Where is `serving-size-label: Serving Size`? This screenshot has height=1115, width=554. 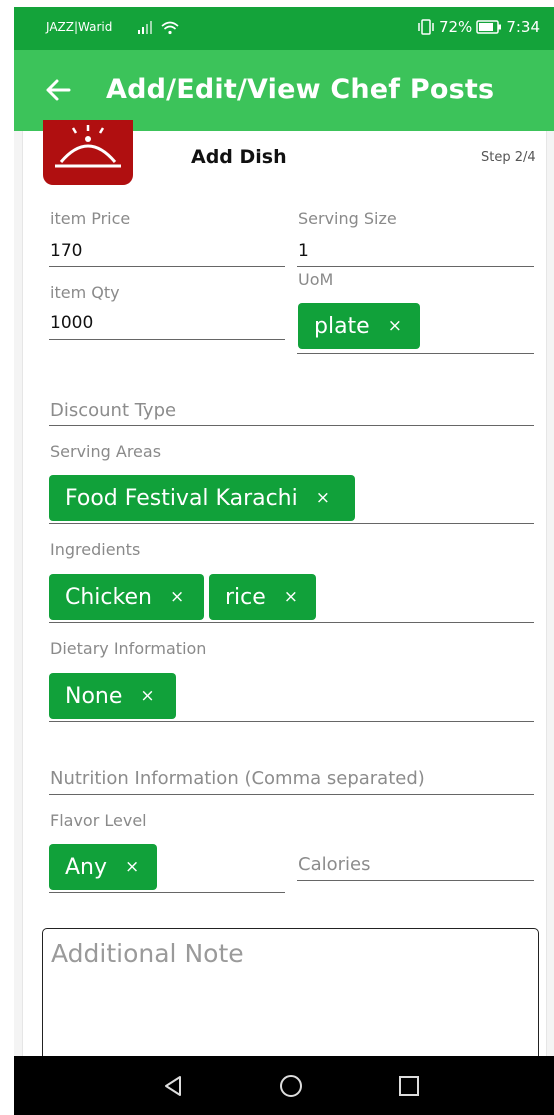 serving-size-label: Serving Size is located at coordinates (347, 218).